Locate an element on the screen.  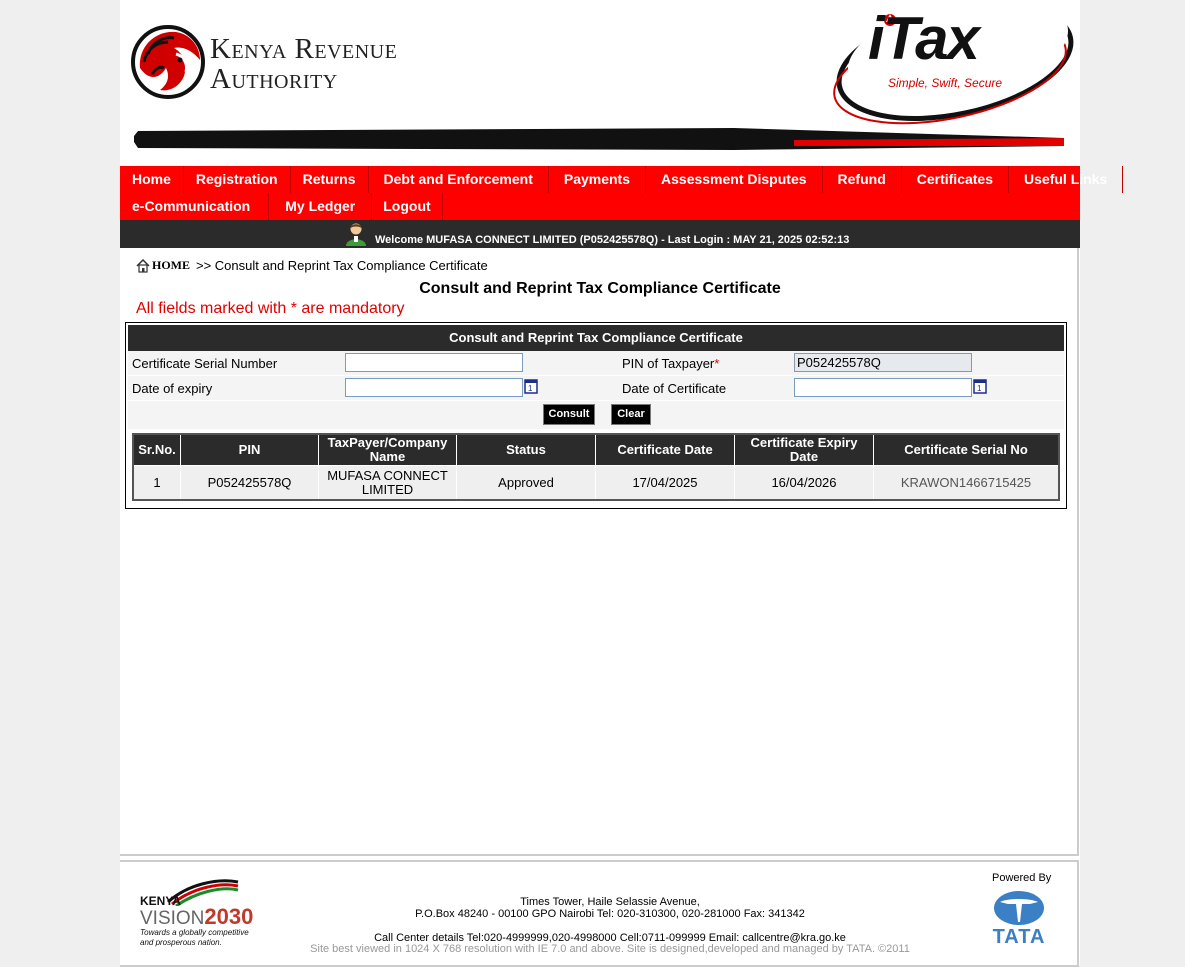
cell-expiry-date: 16/04/2026 is located at coordinates (804, 483).